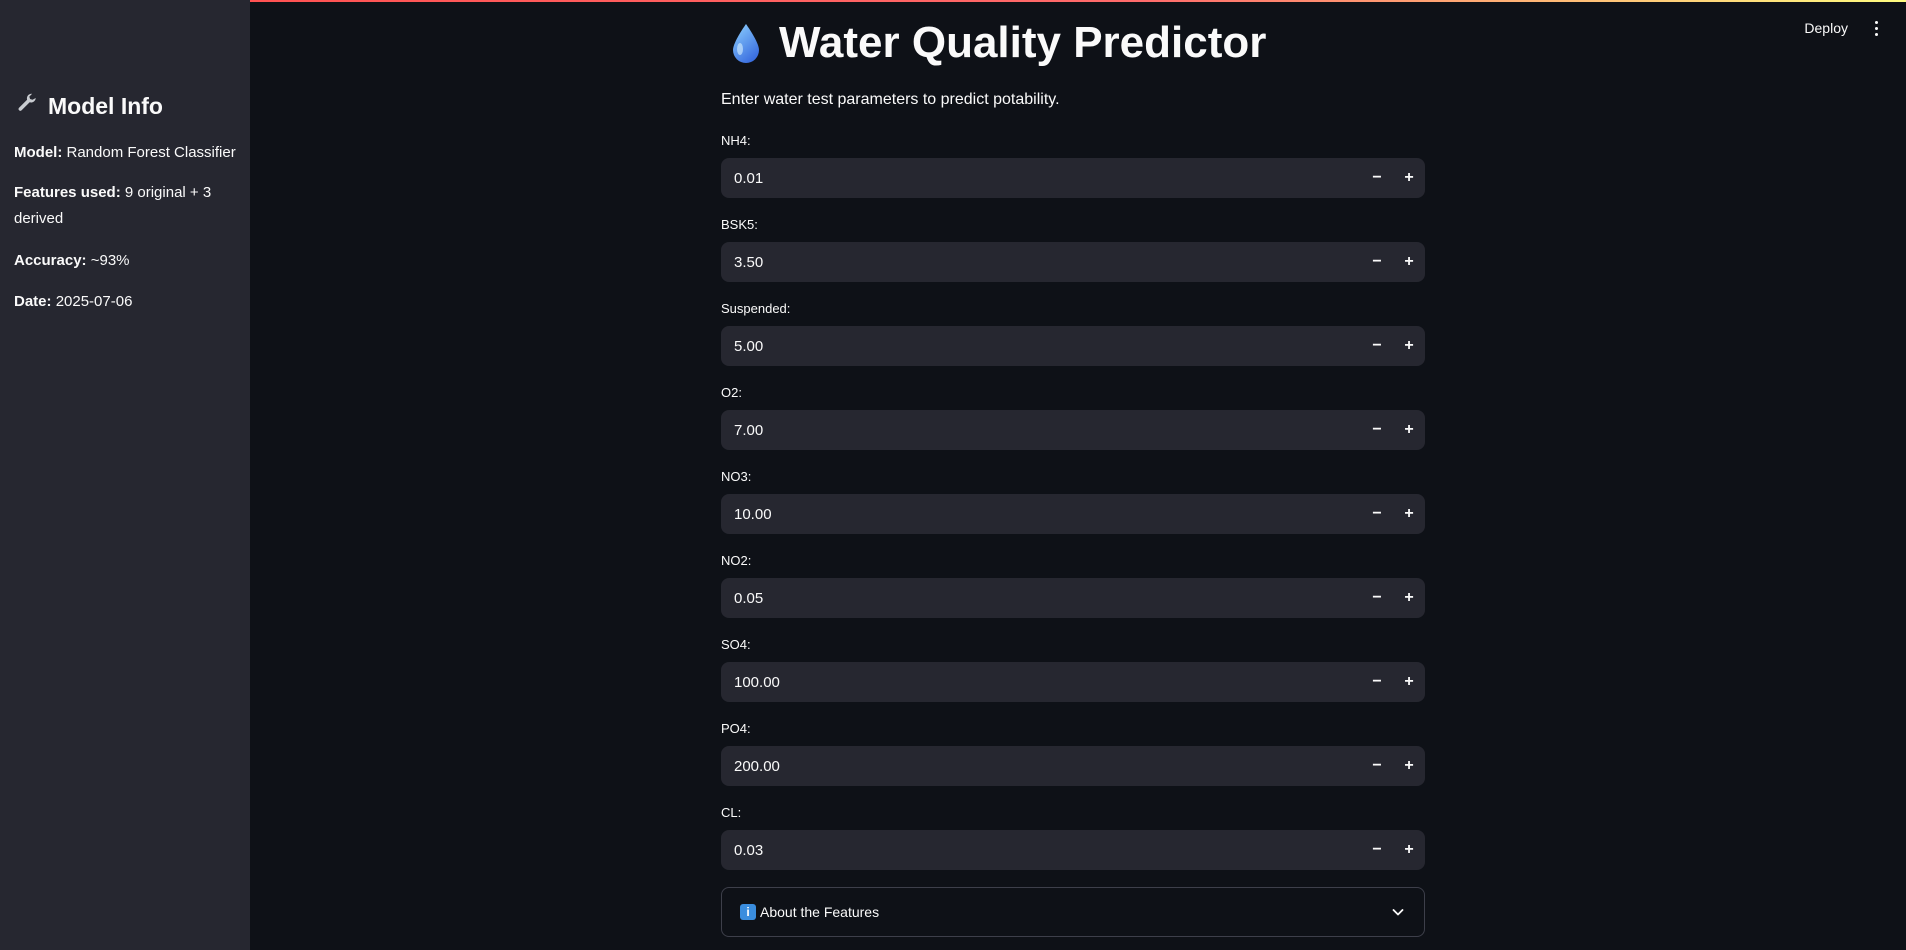 Image resolution: width=1906 pixels, height=950 pixels. What do you see at coordinates (736, 644) in the screenshot?
I see `field-label-so4: SO4:` at bounding box center [736, 644].